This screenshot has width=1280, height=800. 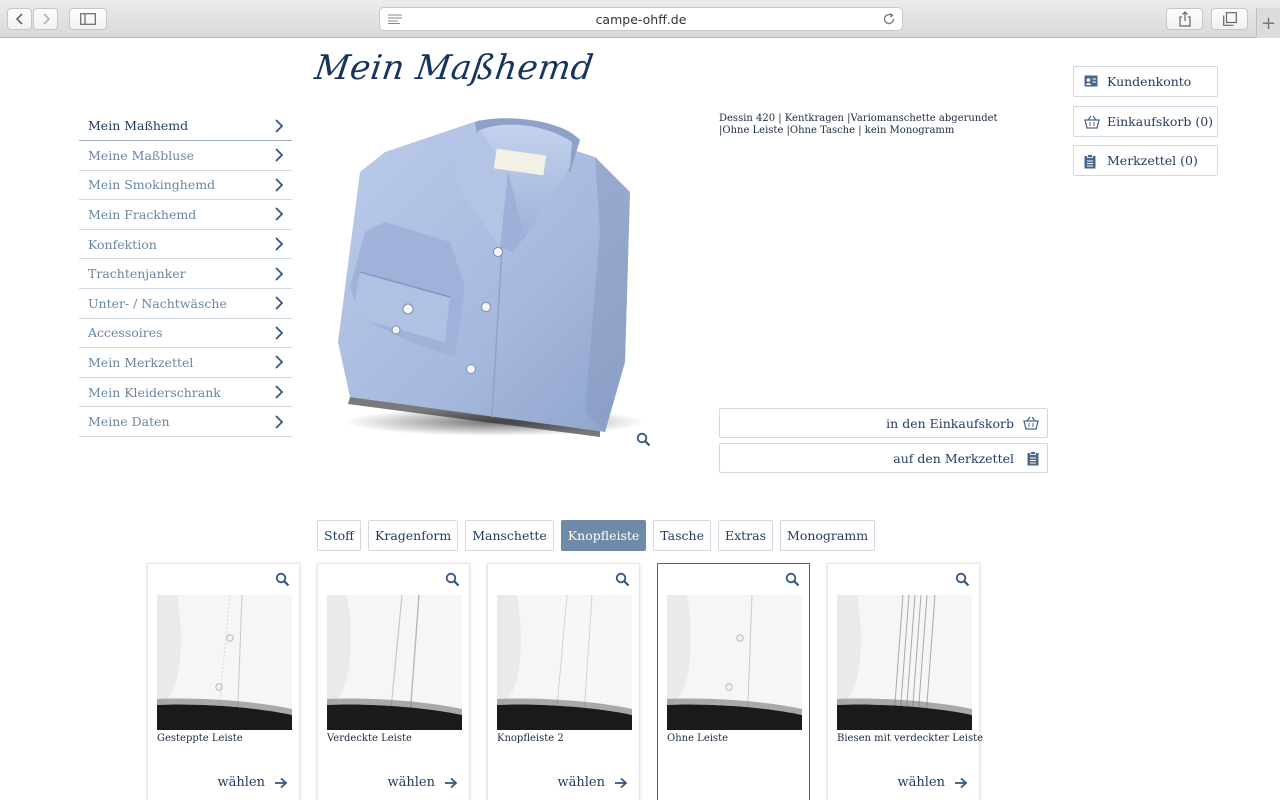 I want to click on plus-icon: +, so click(x=1268, y=23).